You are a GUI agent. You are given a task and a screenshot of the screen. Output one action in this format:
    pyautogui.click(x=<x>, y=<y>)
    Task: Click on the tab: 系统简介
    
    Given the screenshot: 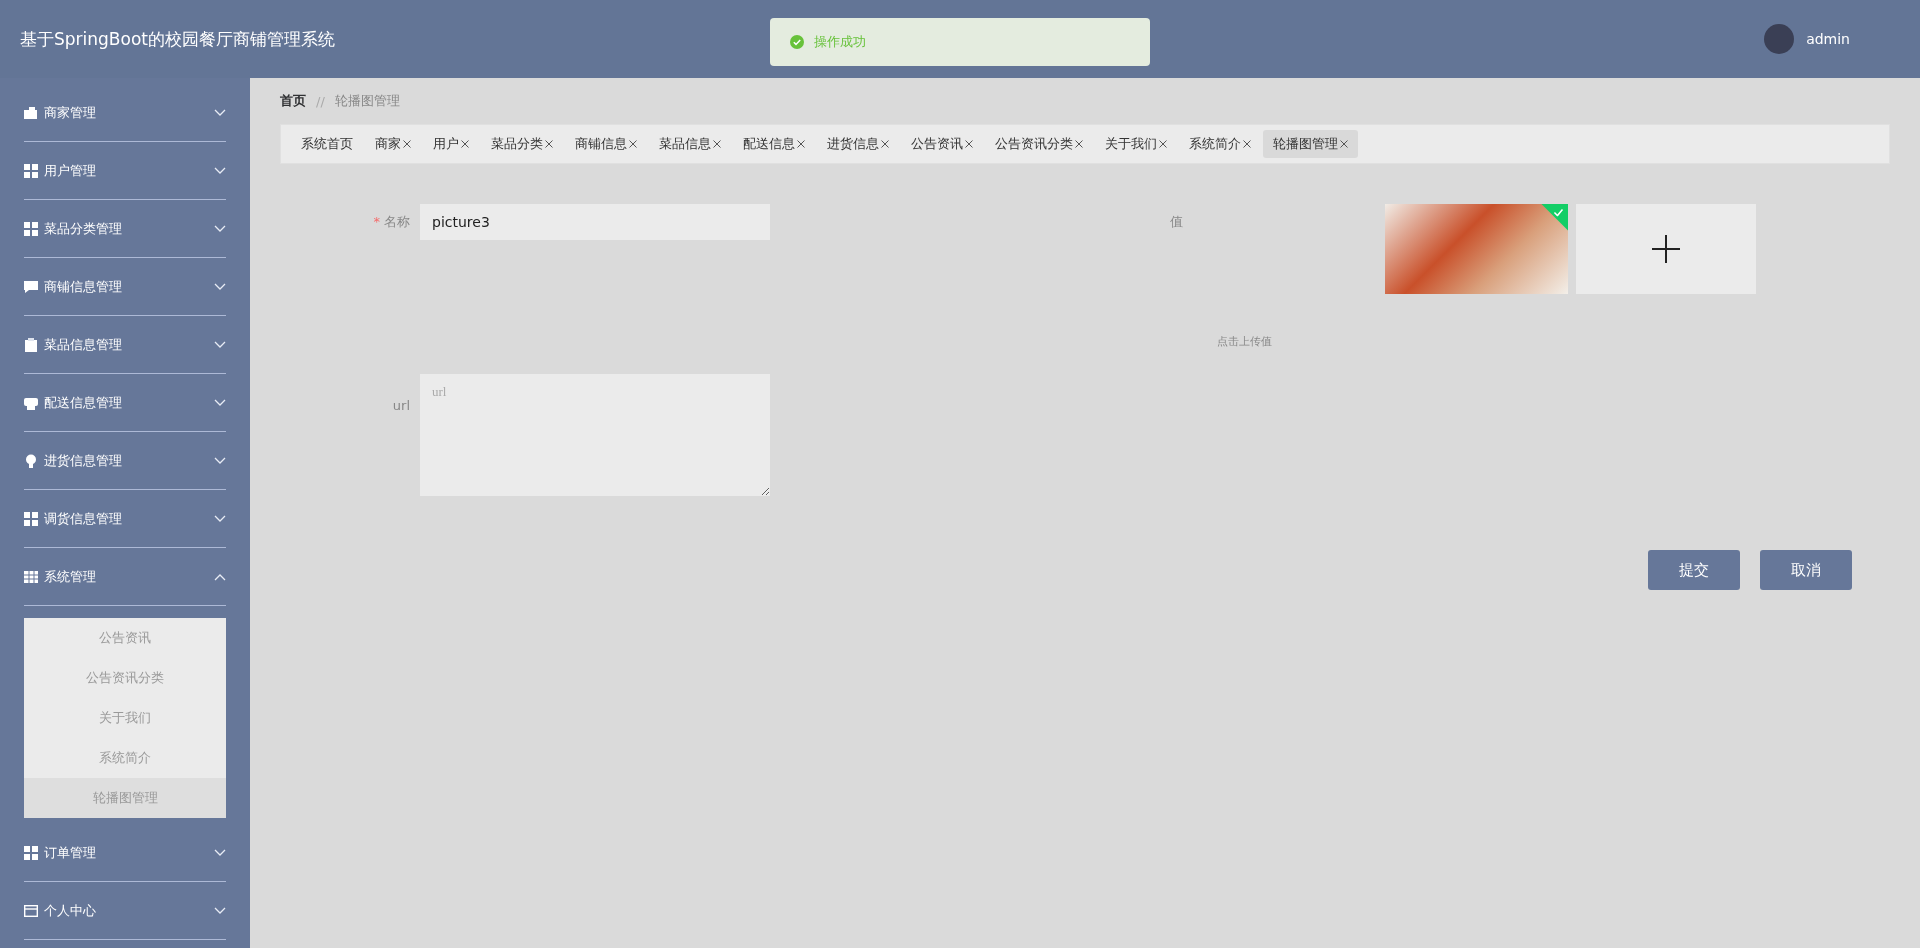 What is the action you would take?
    pyautogui.click(x=1220, y=144)
    